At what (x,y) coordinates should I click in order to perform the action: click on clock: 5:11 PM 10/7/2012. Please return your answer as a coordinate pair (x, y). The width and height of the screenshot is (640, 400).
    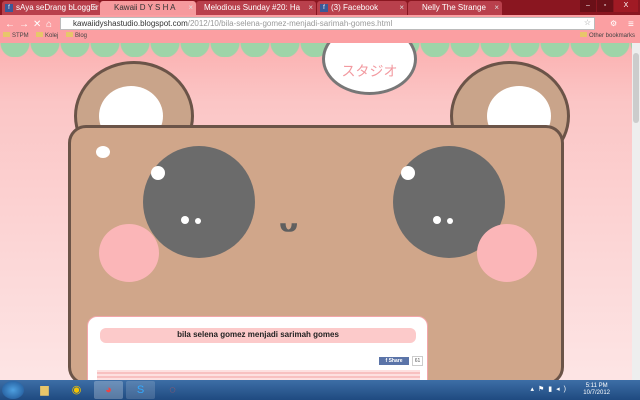
    Looking at the image, I should click on (596, 390).